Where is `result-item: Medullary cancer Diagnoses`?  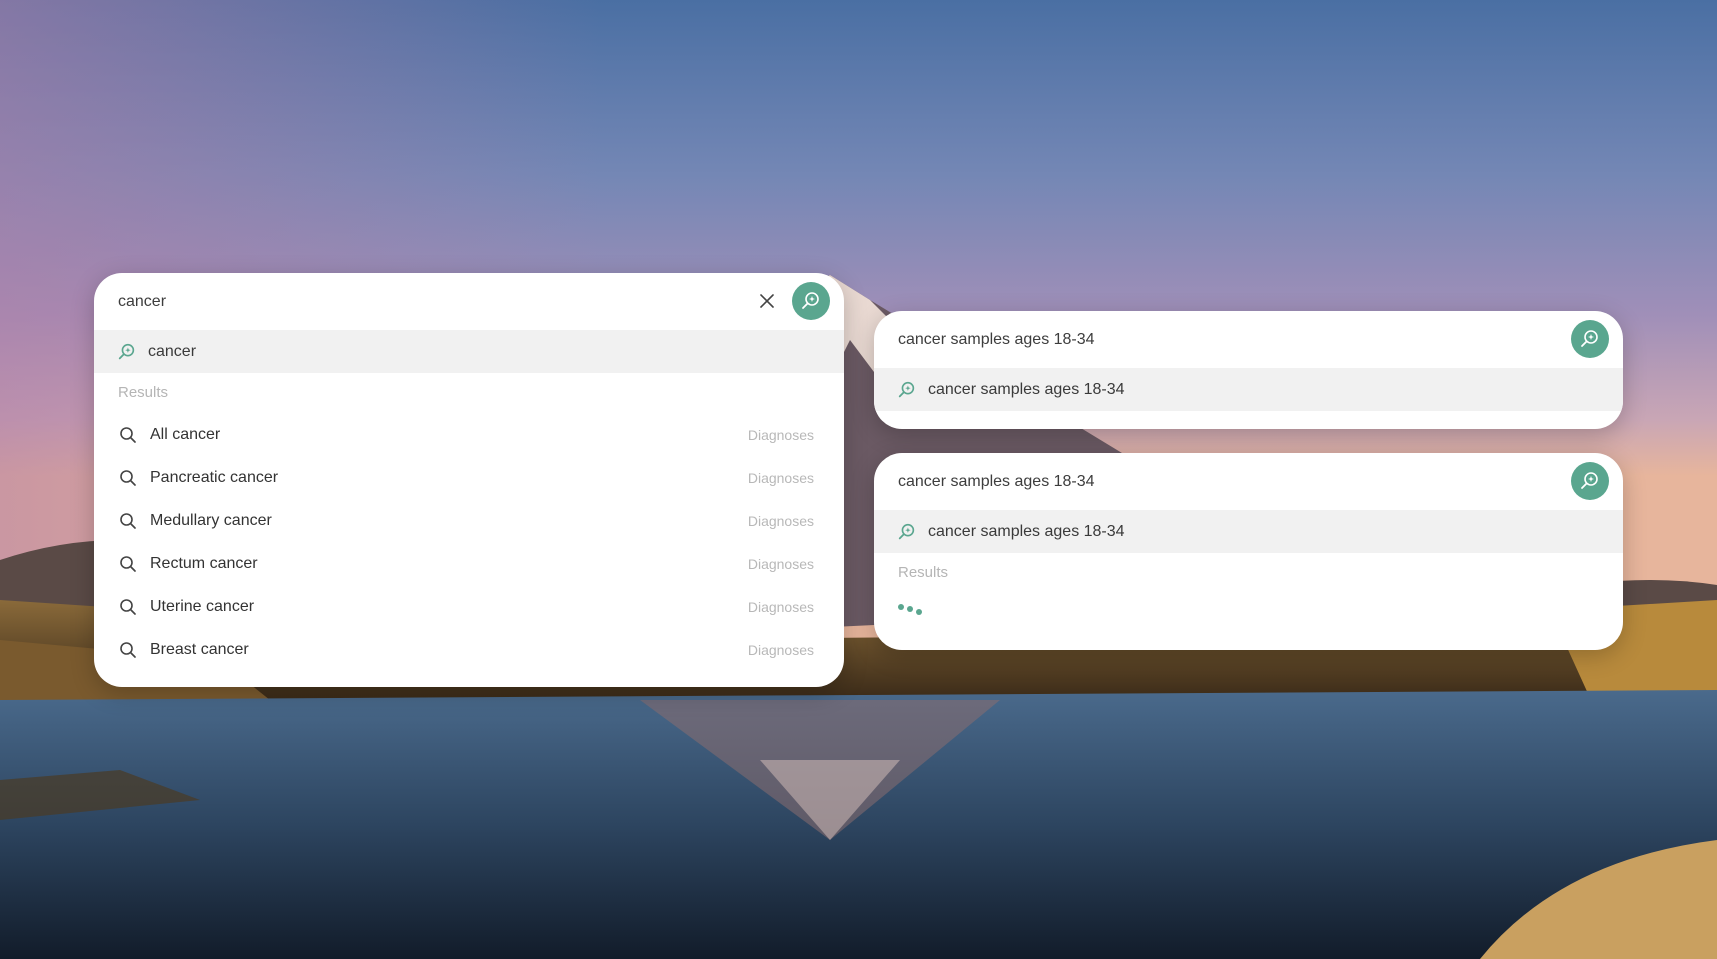
result-item: Medullary cancer Diagnoses is located at coordinates (469, 520).